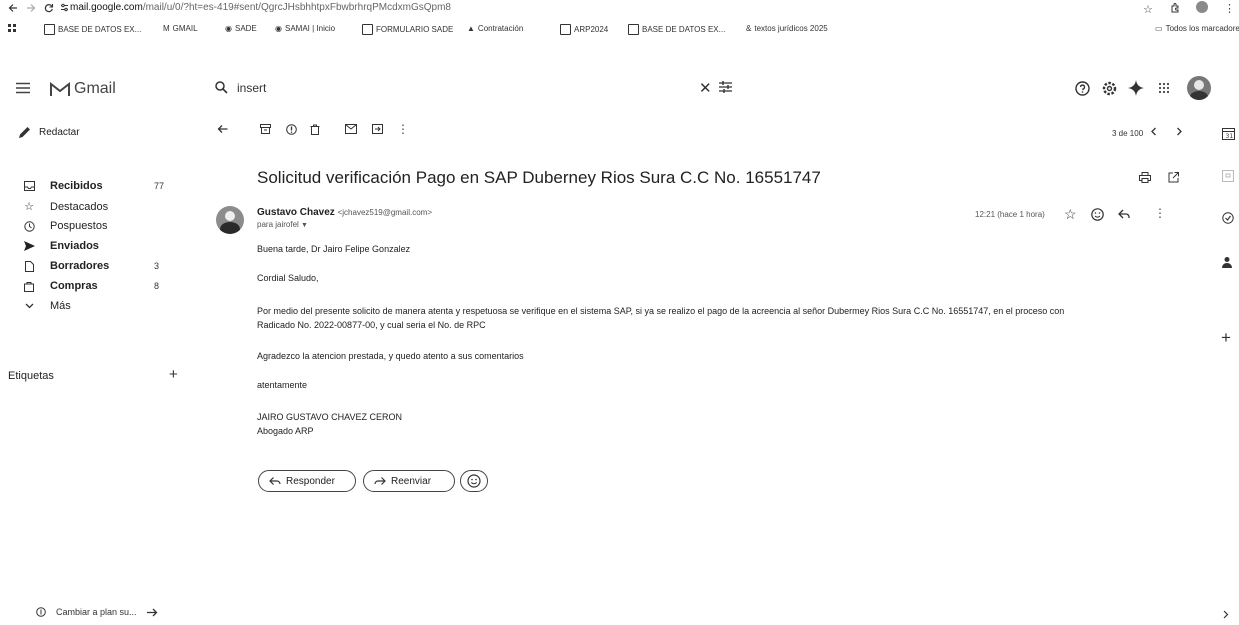  Describe the element at coordinates (288, 278) in the screenshot. I see `body-salutation: Cordial Saludo,` at that location.